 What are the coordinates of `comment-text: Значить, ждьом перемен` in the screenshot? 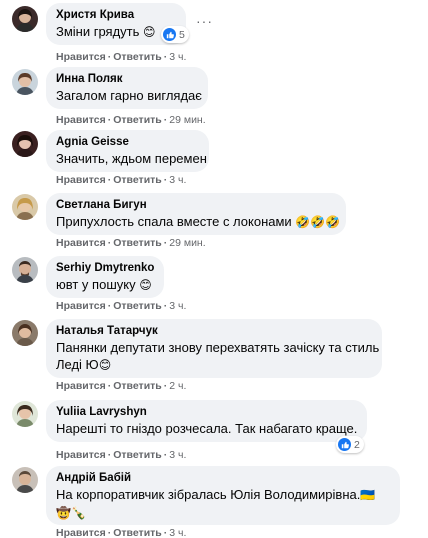 It's located at (131, 158).